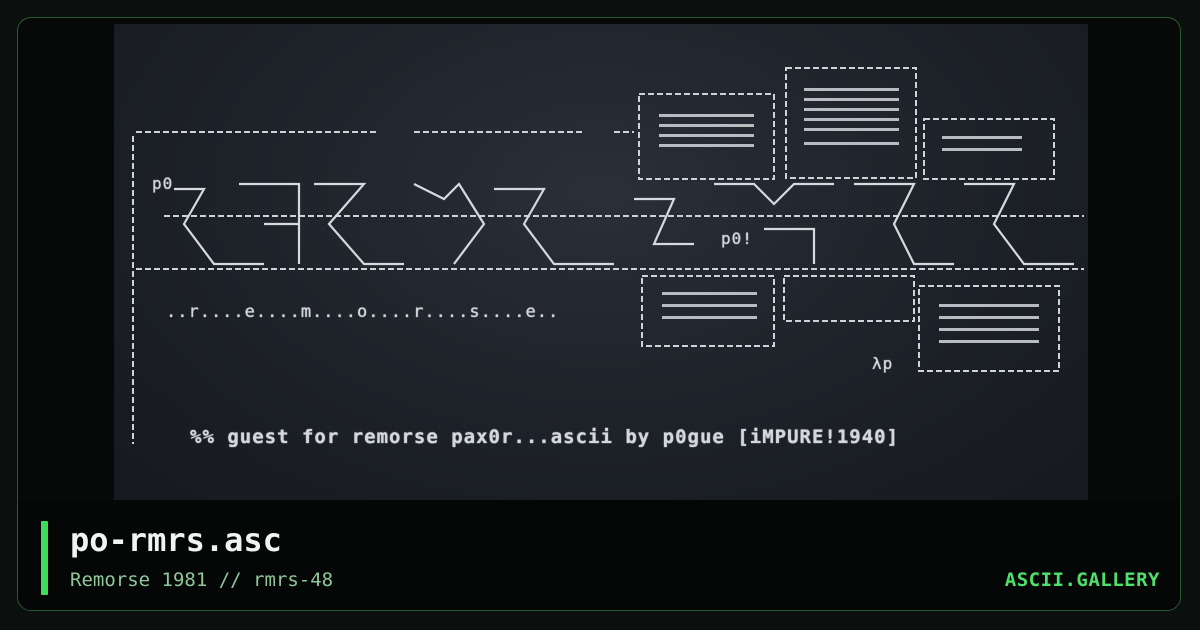 The width and height of the screenshot is (1200, 630). What do you see at coordinates (163, 183) in the screenshot?
I see `artist-tag-top: p0` at bounding box center [163, 183].